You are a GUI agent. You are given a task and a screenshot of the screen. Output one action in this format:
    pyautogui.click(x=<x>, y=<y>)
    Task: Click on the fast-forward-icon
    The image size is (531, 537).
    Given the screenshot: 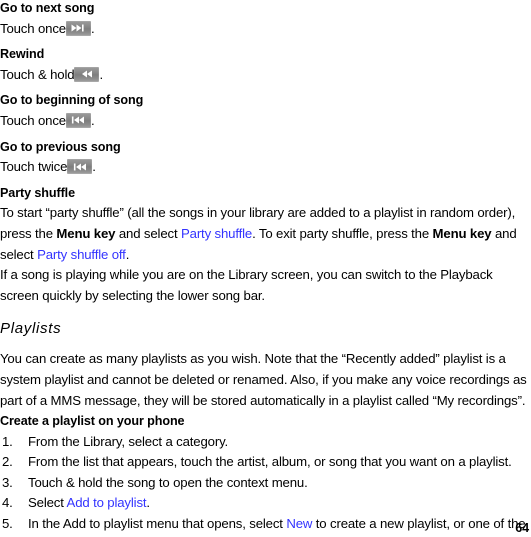 What is the action you would take?
    pyautogui.click(x=78, y=28)
    